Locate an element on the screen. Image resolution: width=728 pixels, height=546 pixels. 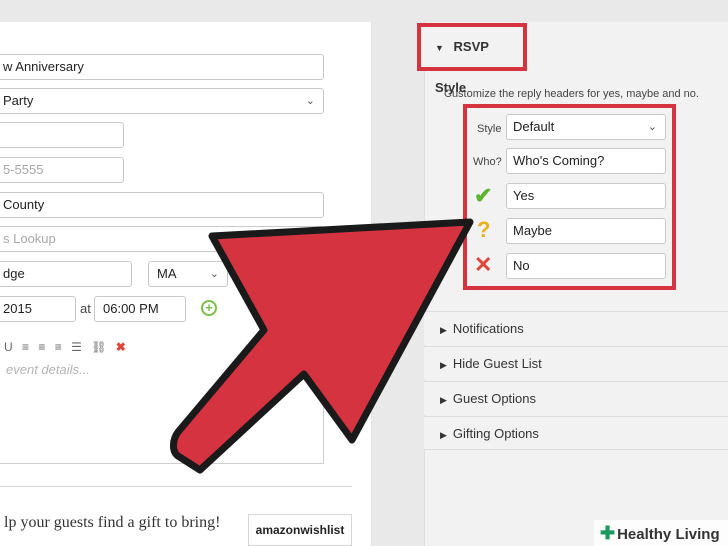
style-select: Default ⌄ is located at coordinates (586, 127).